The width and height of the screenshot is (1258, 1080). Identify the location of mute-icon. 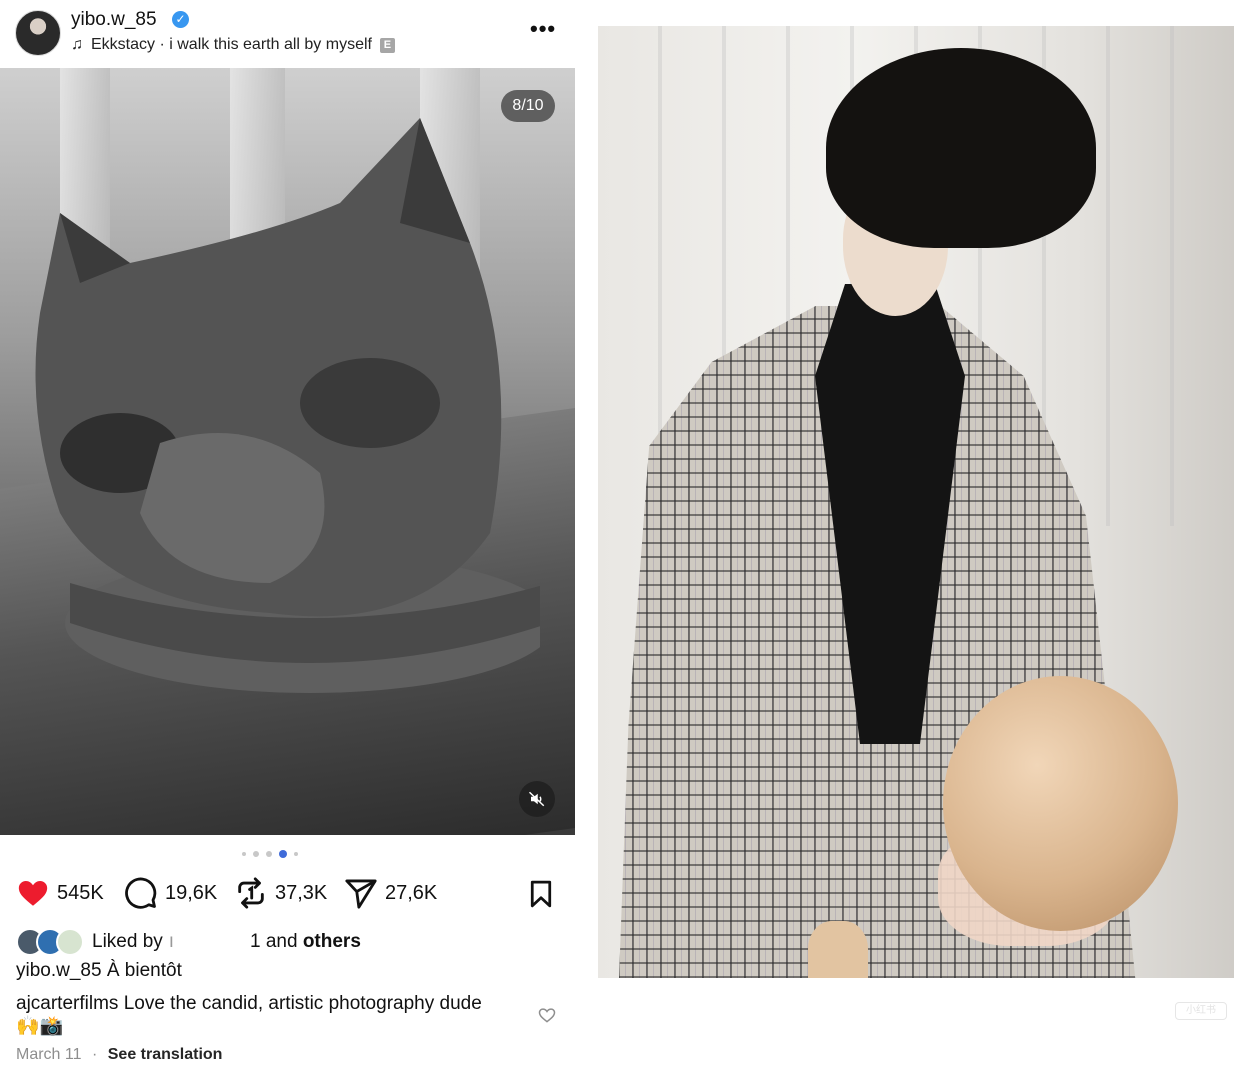
(536, 799).